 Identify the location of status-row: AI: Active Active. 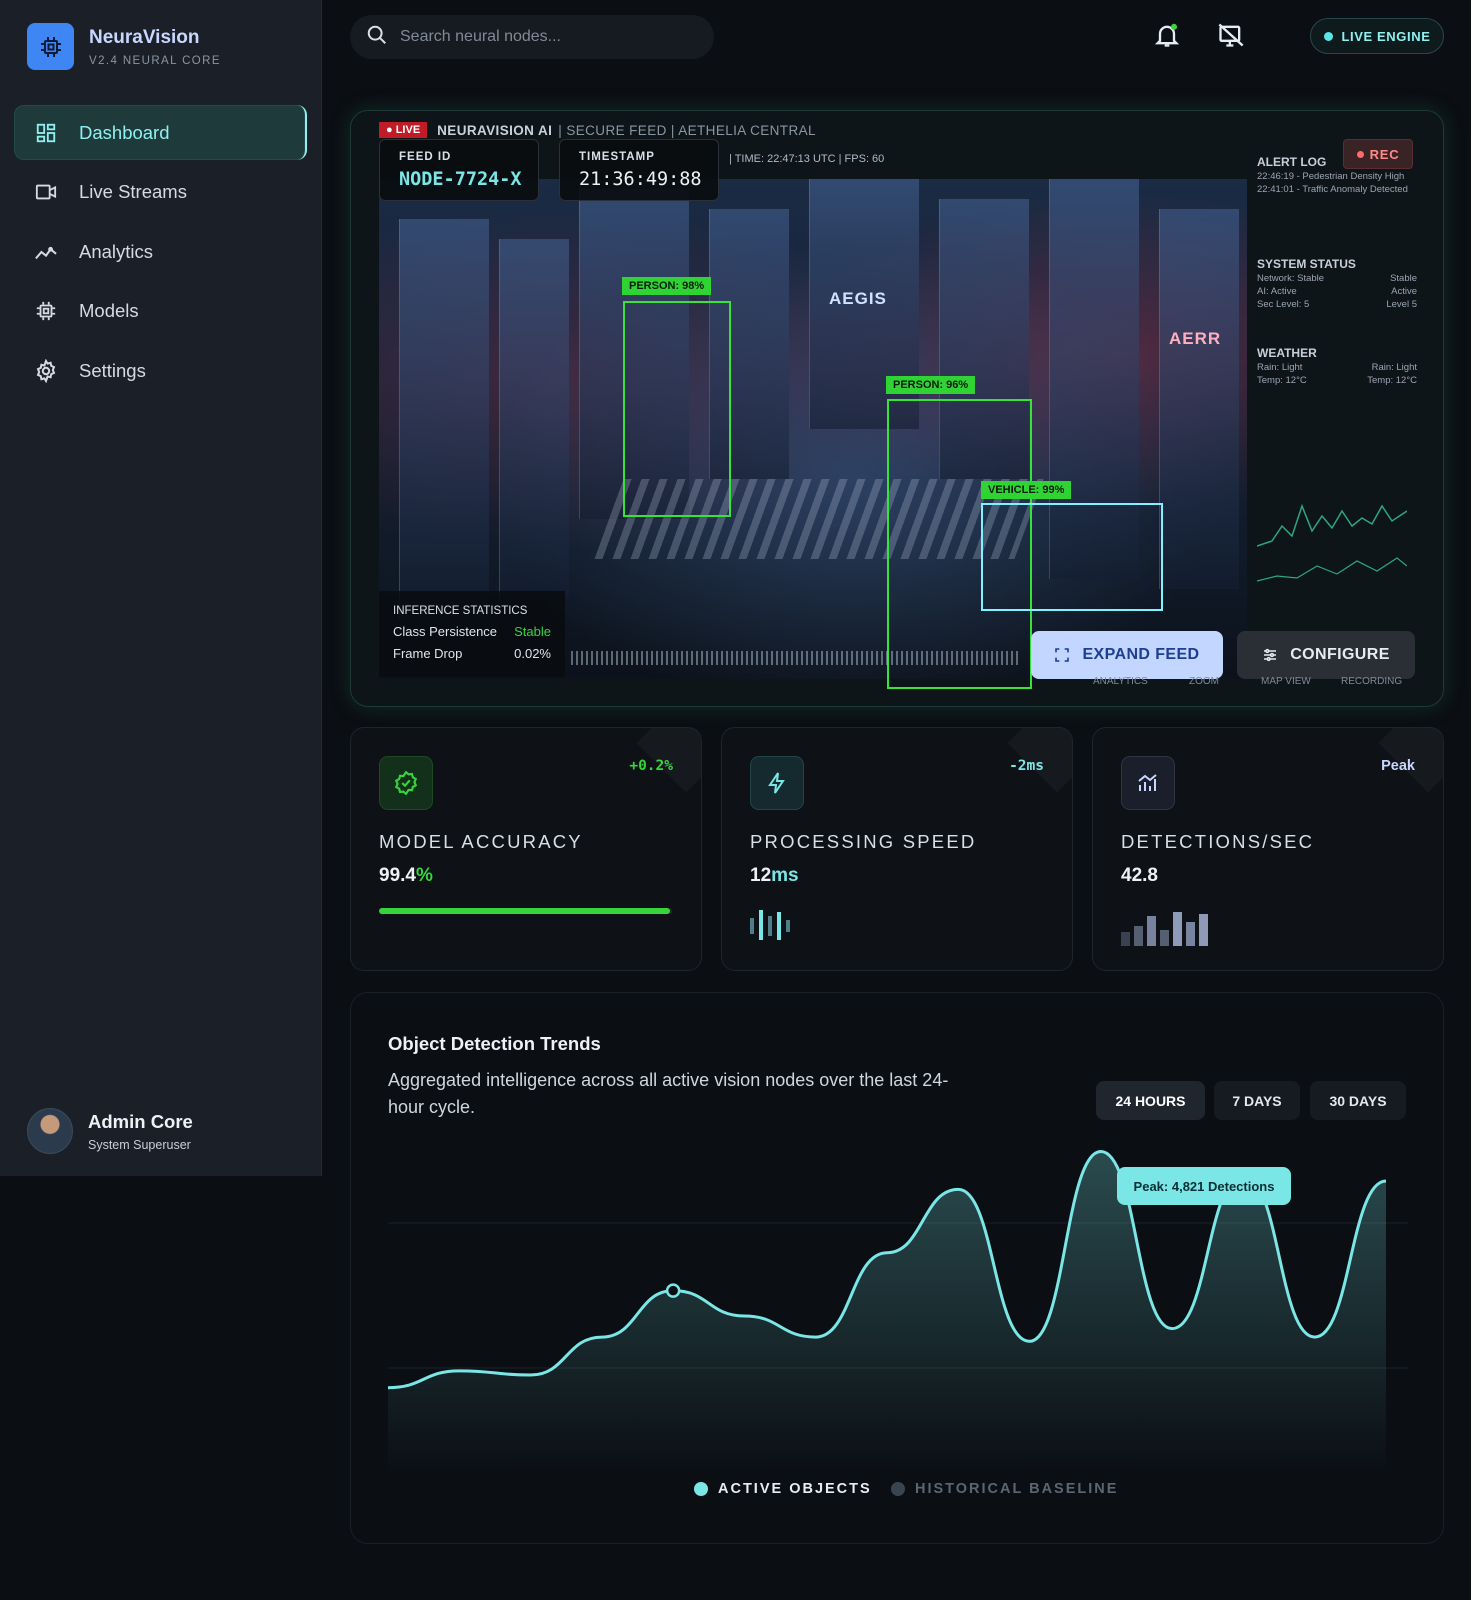
(1337, 291).